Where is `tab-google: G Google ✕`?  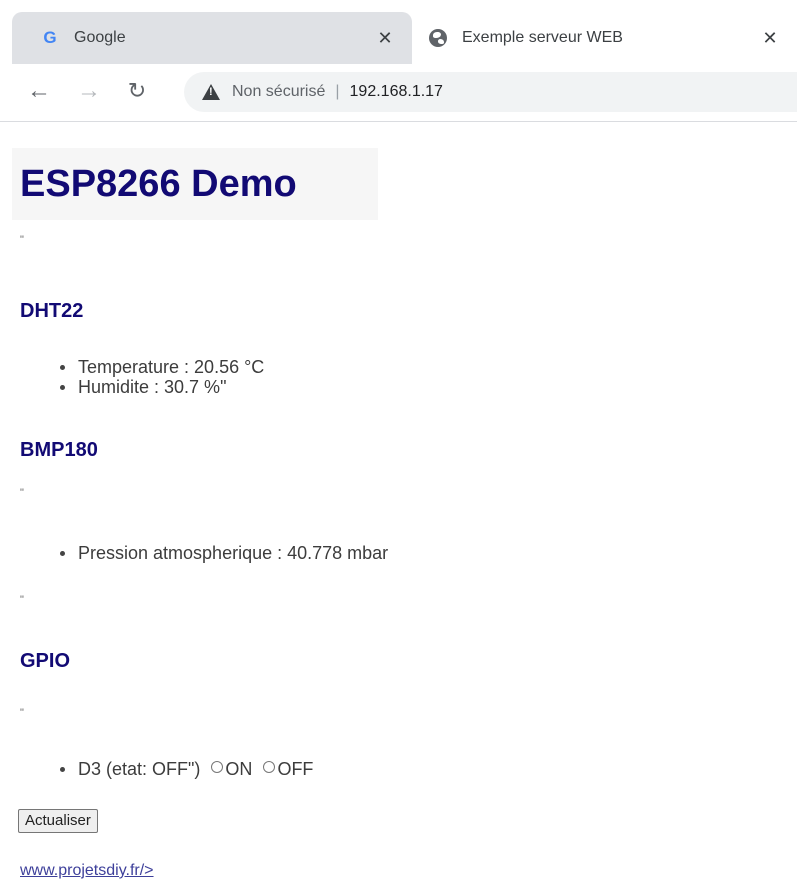 tab-google: G Google ✕ is located at coordinates (212, 38).